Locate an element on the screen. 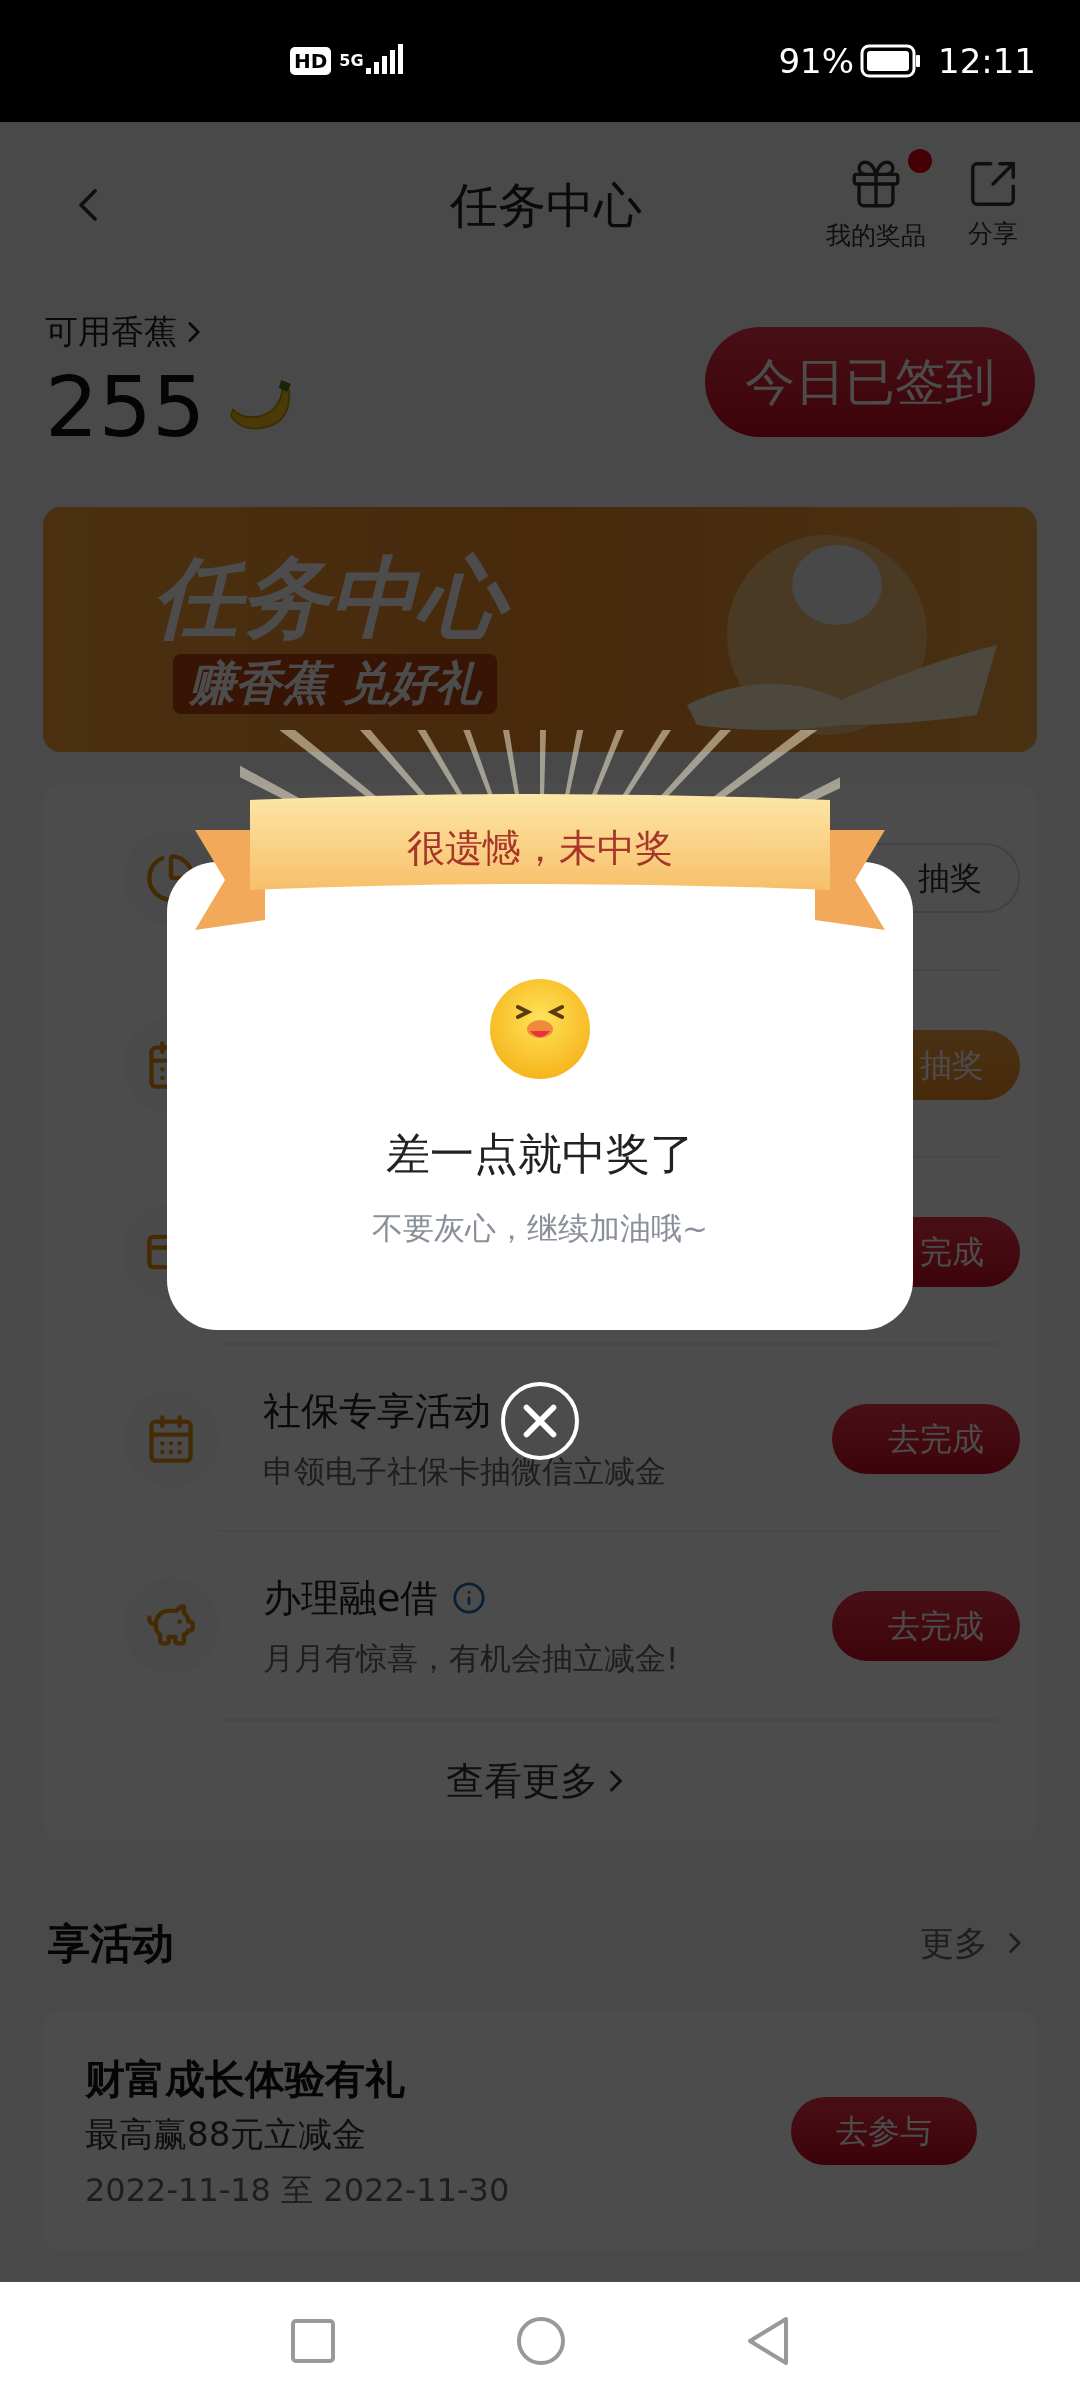  dialog-heading: 差一点就中奖了 is located at coordinates (540, 1154).